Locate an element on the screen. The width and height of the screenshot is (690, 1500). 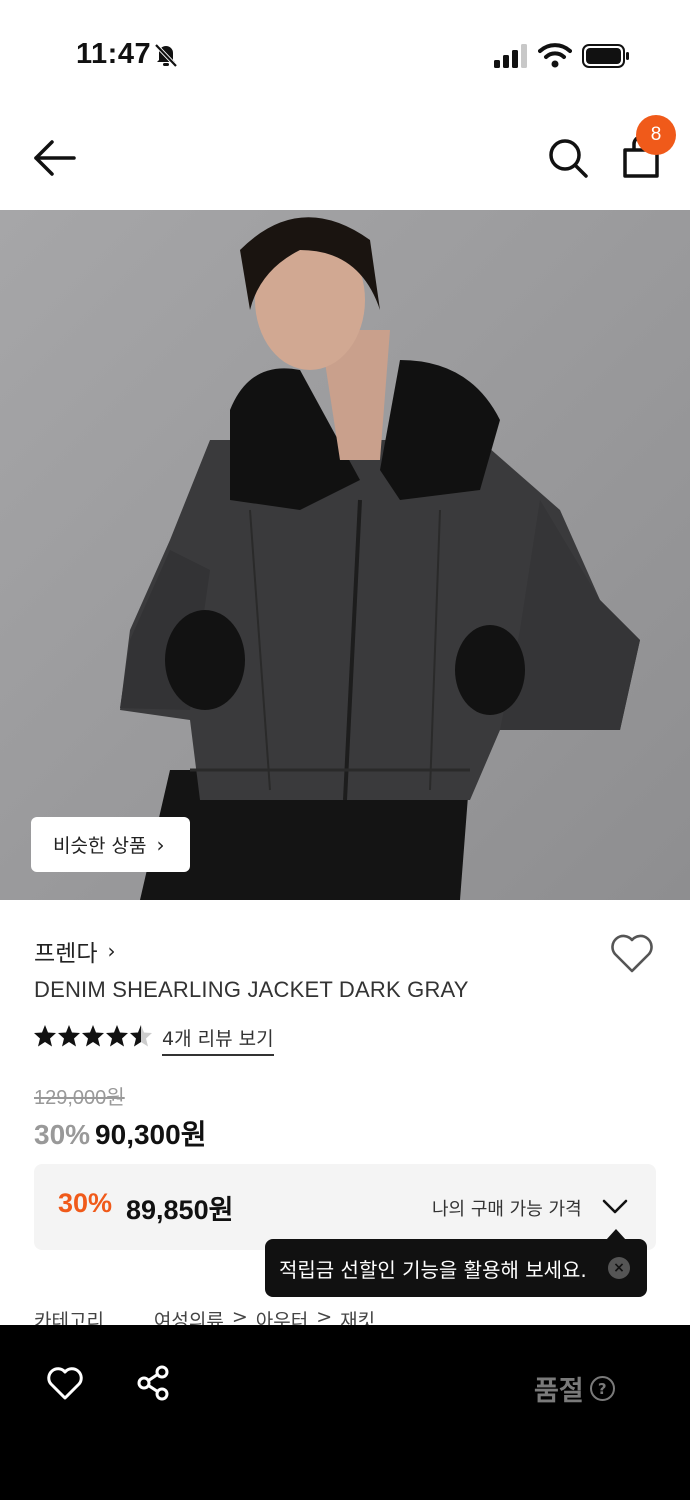
sold-out-status: 품절 ? is located at coordinates (574, 1388).